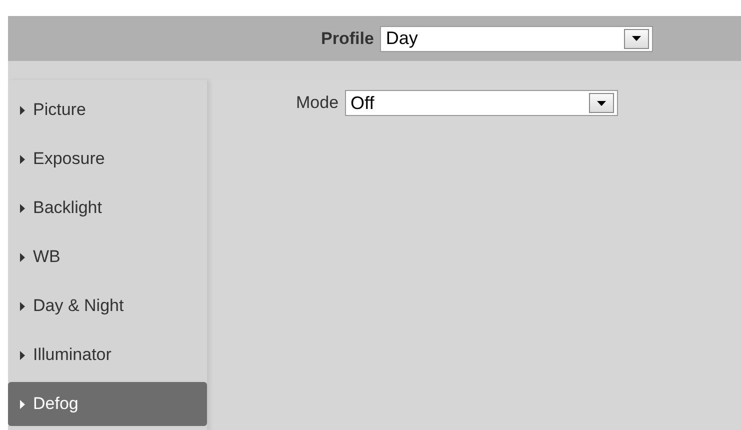 The width and height of the screenshot is (741, 430). I want to click on sidebar-item: Day & Night, so click(107, 306).